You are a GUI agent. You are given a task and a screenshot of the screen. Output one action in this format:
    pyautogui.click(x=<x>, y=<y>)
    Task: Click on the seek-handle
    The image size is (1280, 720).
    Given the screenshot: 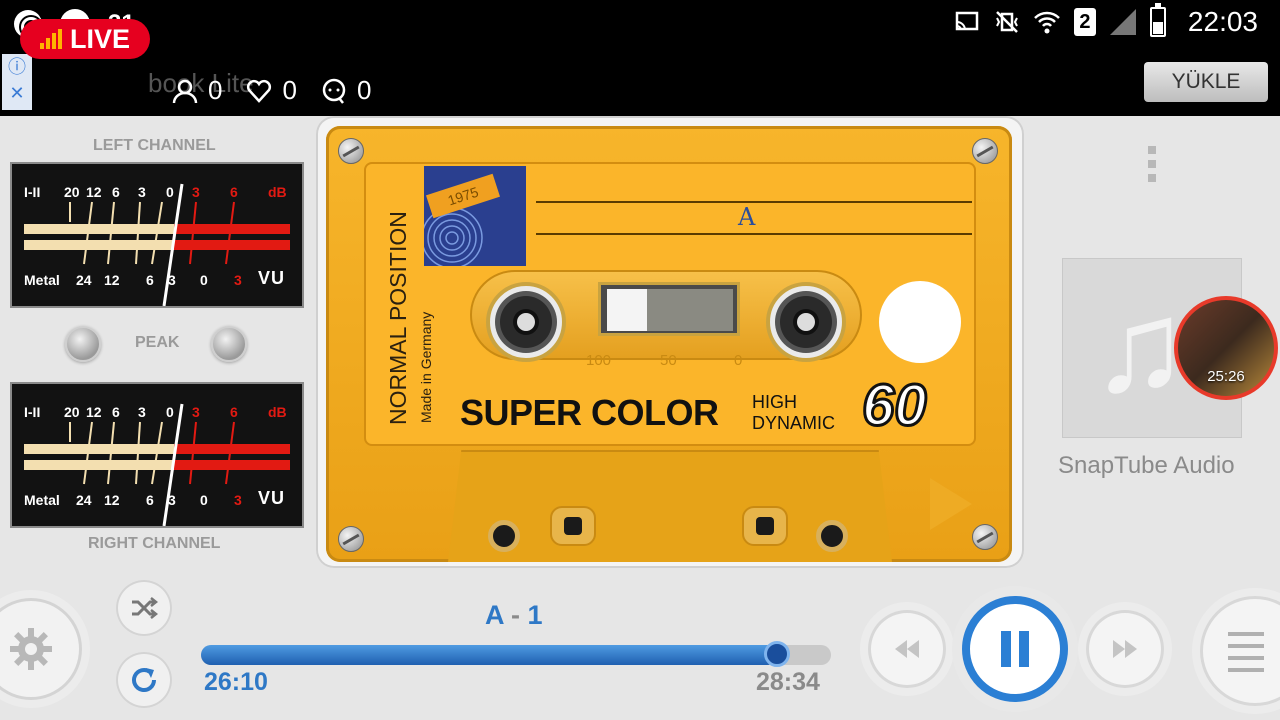 What is the action you would take?
    pyautogui.click(x=777, y=654)
    